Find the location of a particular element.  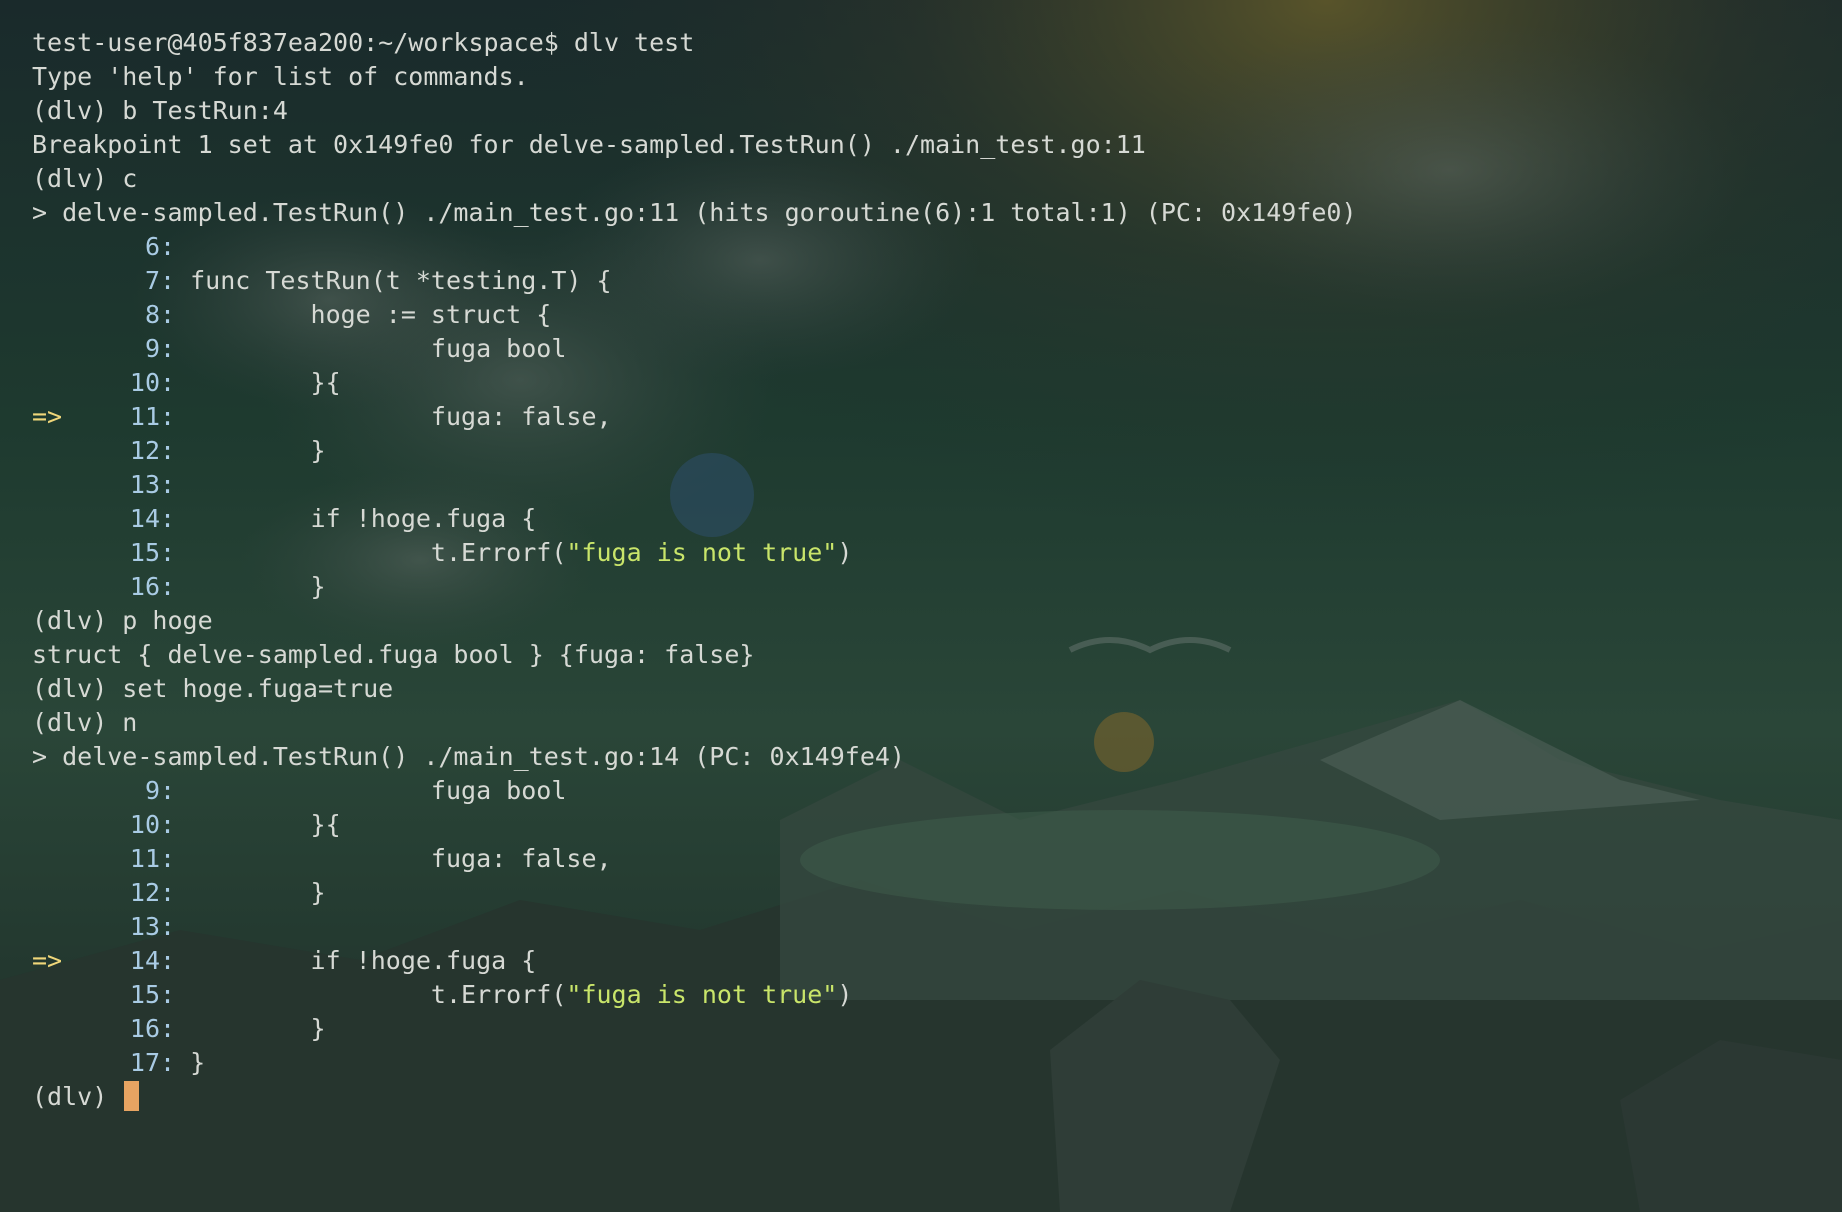

terminal-line-text: Type 'help' for list of commands. is located at coordinates (280, 76).